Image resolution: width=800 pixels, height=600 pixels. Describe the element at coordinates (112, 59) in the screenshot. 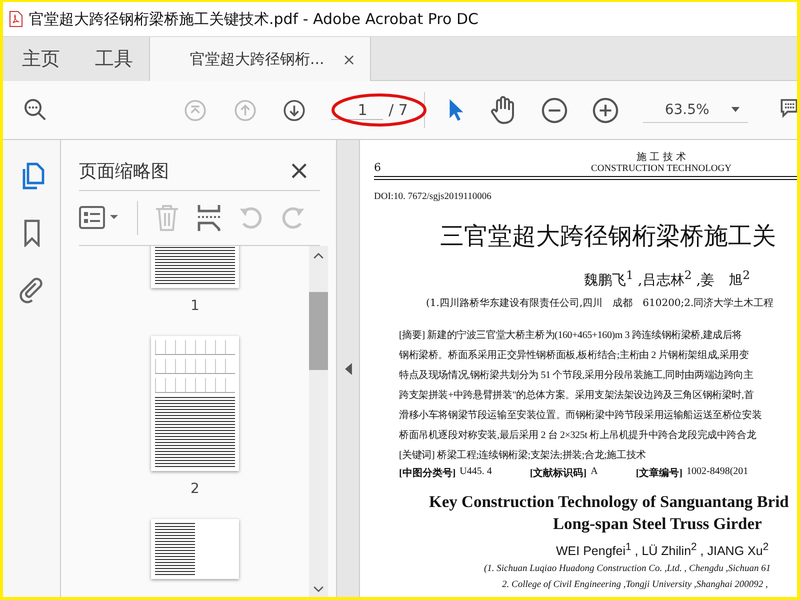

I see `nav-tab: 工具` at that location.